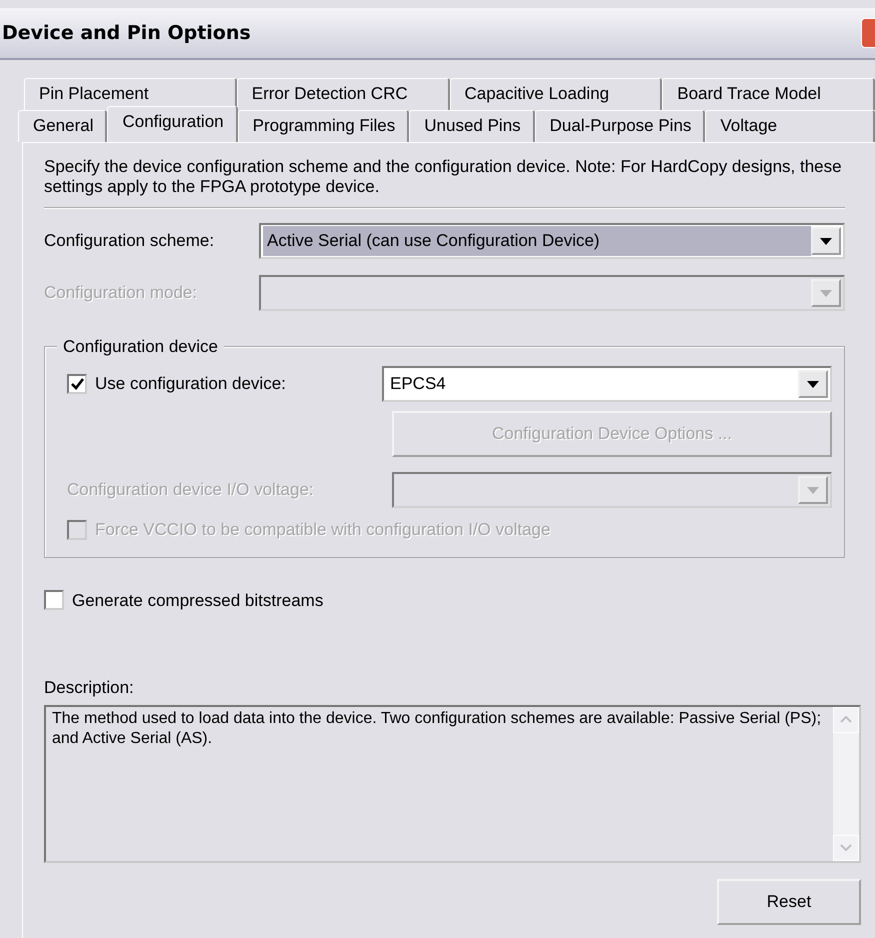 Image resolution: width=875 pixels, height=938 pixels. I want to click on scroll-down-button, so click(846, 847).